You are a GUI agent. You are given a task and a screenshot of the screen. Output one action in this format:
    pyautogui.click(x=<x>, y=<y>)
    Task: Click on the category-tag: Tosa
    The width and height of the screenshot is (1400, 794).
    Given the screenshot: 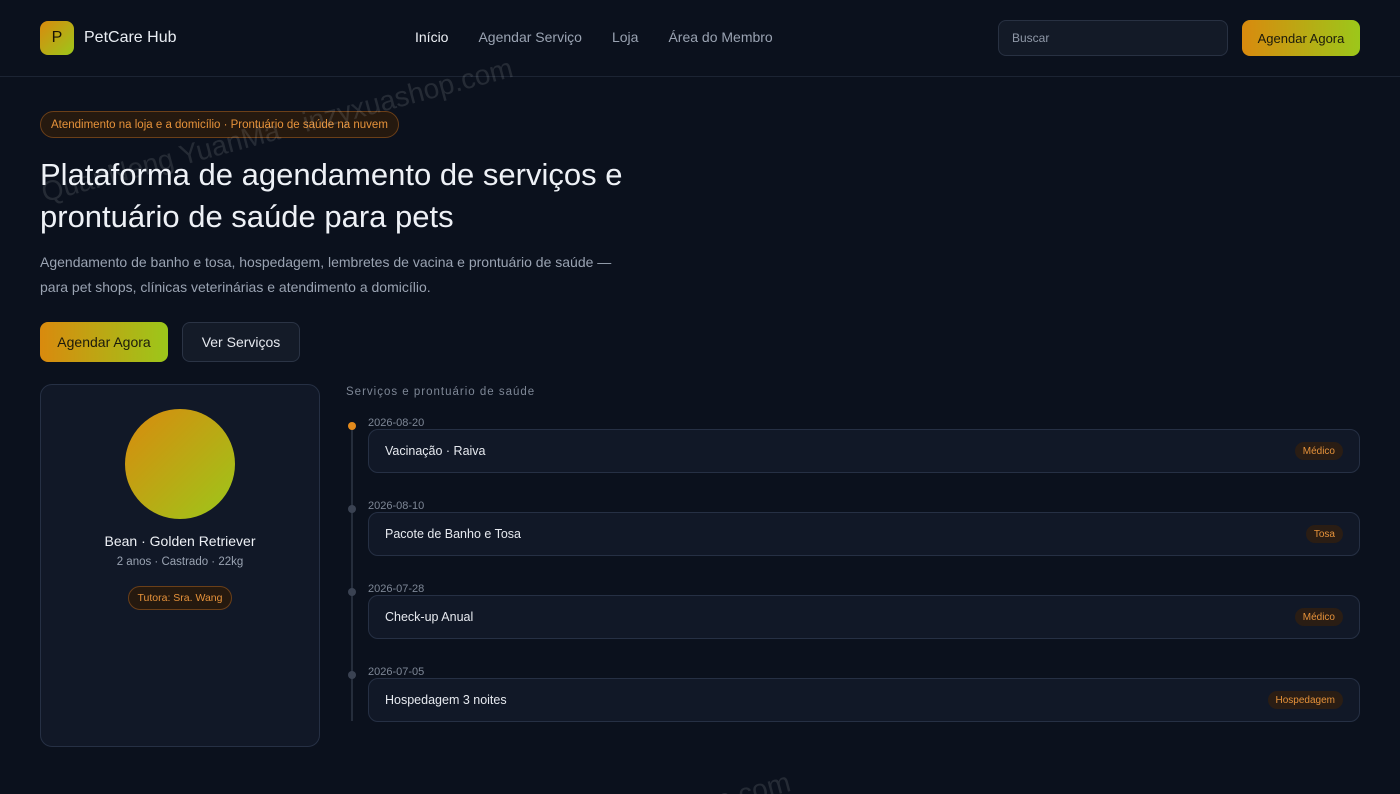 What is the action you would take?
    pyautogui.click(x=1324, y=534)
    